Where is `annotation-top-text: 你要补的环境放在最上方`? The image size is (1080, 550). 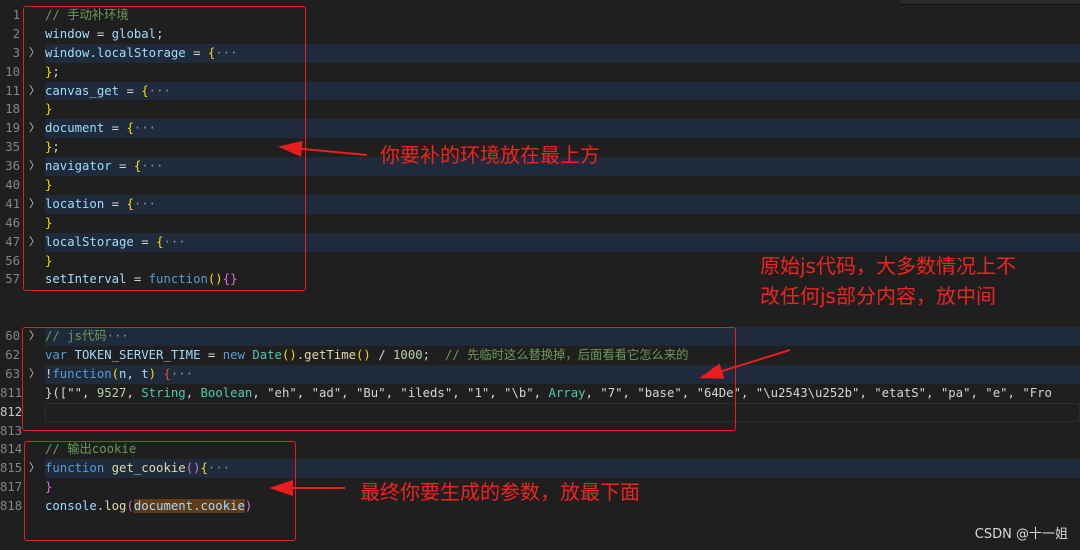
annotation-top-text: 你要补的环境放在最上方 is located at coordinates (490, 155).